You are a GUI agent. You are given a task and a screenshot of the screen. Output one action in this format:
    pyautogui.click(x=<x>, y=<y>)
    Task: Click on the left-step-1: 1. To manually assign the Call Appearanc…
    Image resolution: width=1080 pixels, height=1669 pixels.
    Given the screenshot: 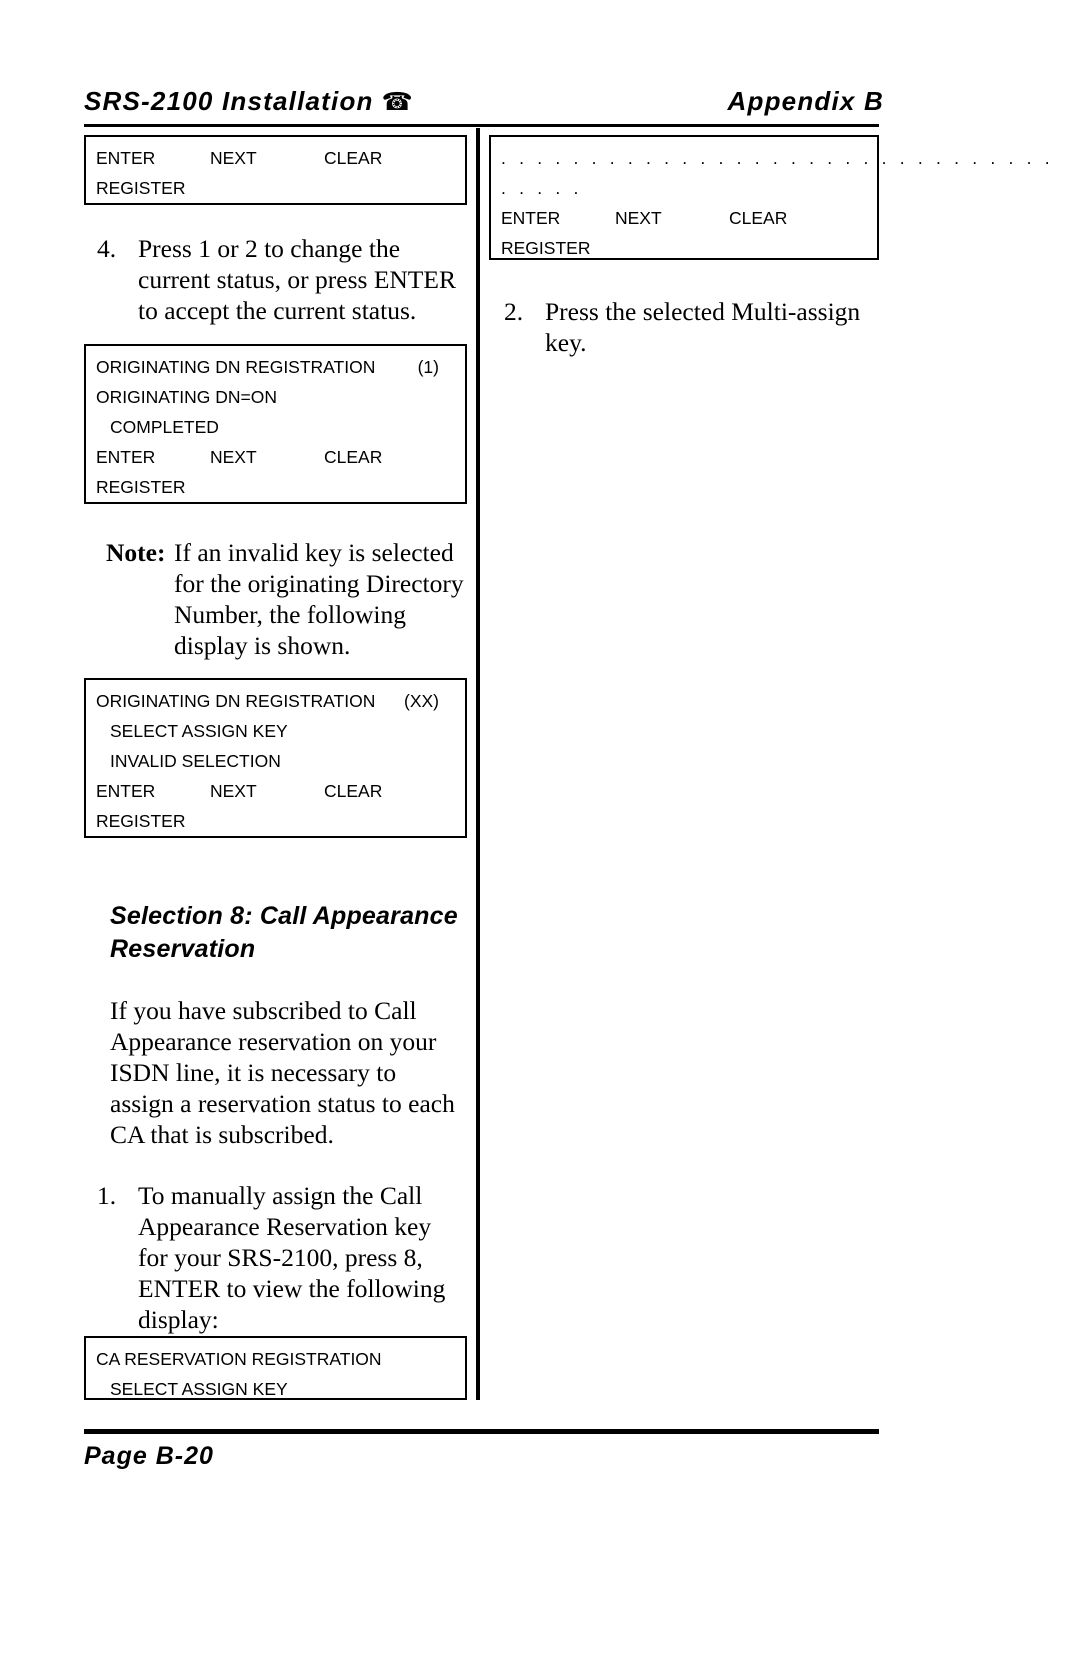 What is the action you would take?
    pyautogui.click(x=282, y=1257)
    